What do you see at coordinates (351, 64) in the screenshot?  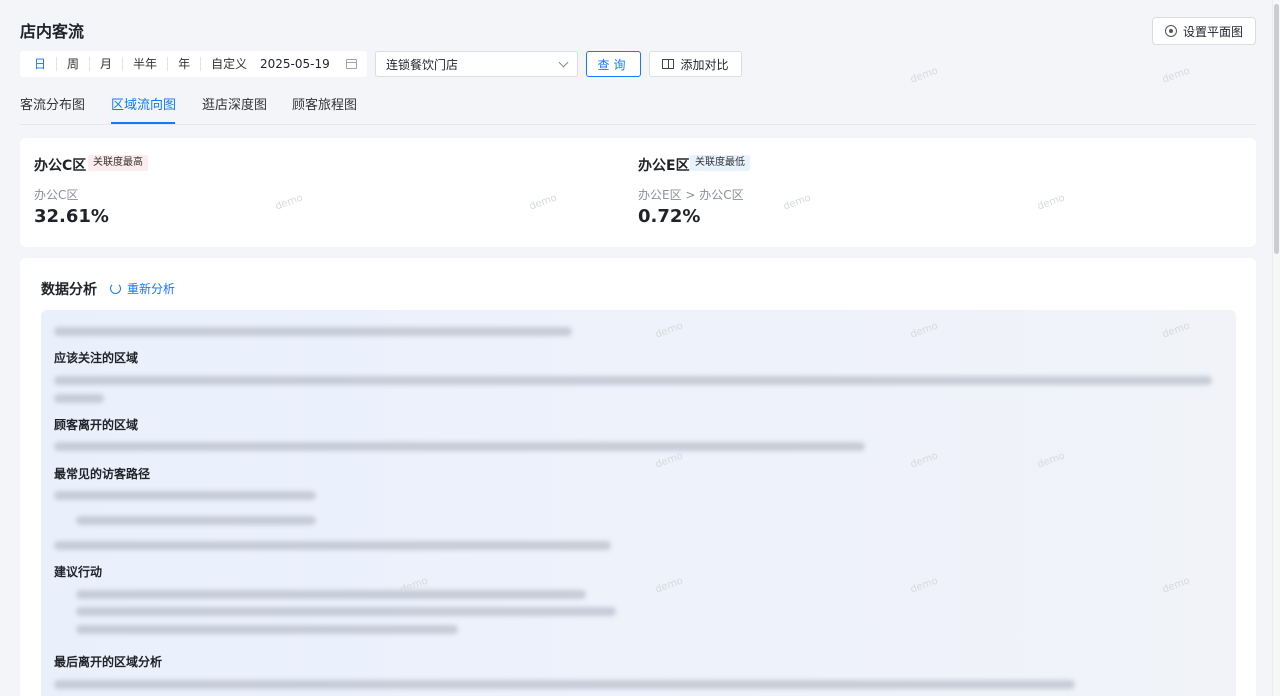 I see `calendar-icon` at bounding box center [351, 64].